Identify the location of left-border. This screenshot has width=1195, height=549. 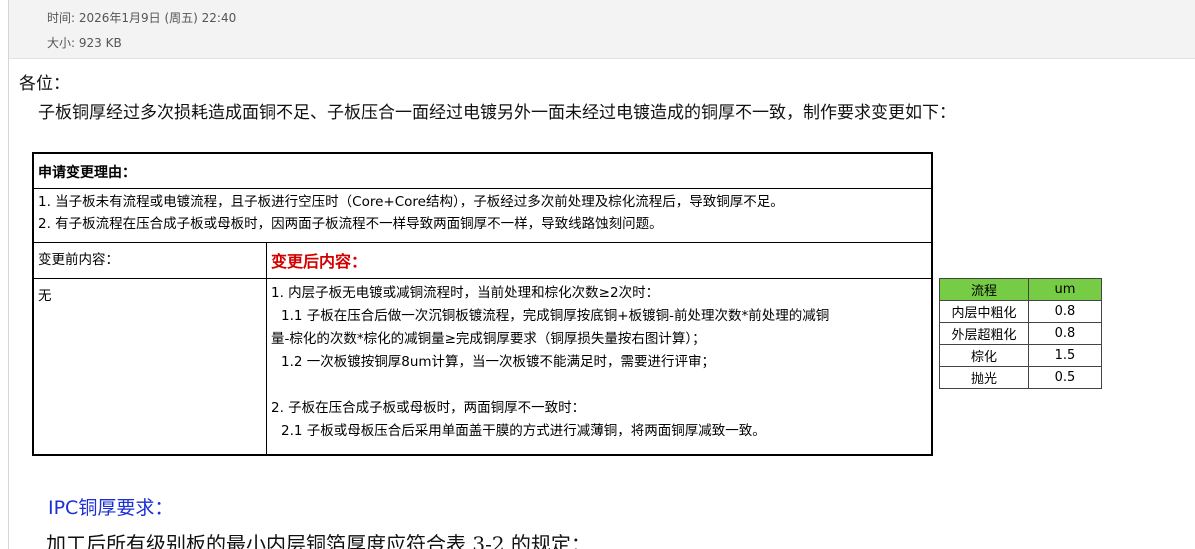
(8, 274).